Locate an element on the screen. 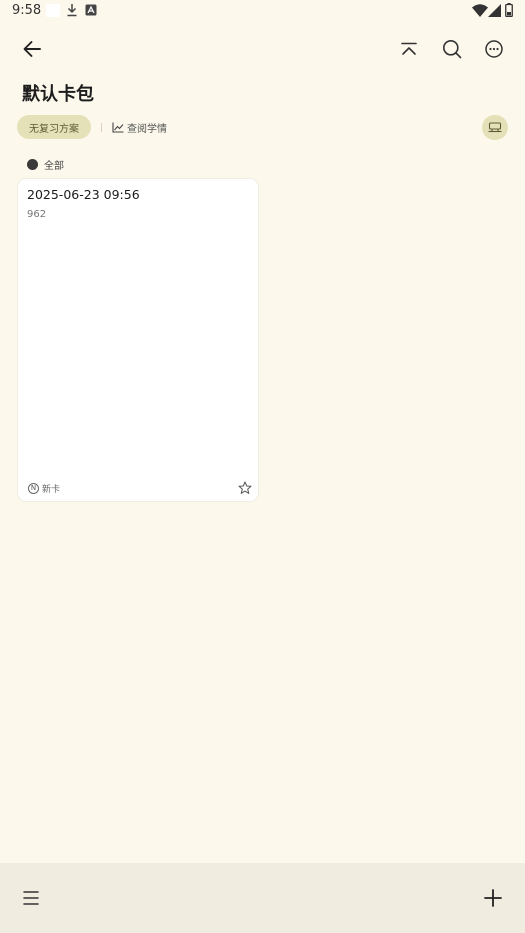 The width and height of the screenshot is (525, 933). more-dots-icon is located at coordinates (494, 49).